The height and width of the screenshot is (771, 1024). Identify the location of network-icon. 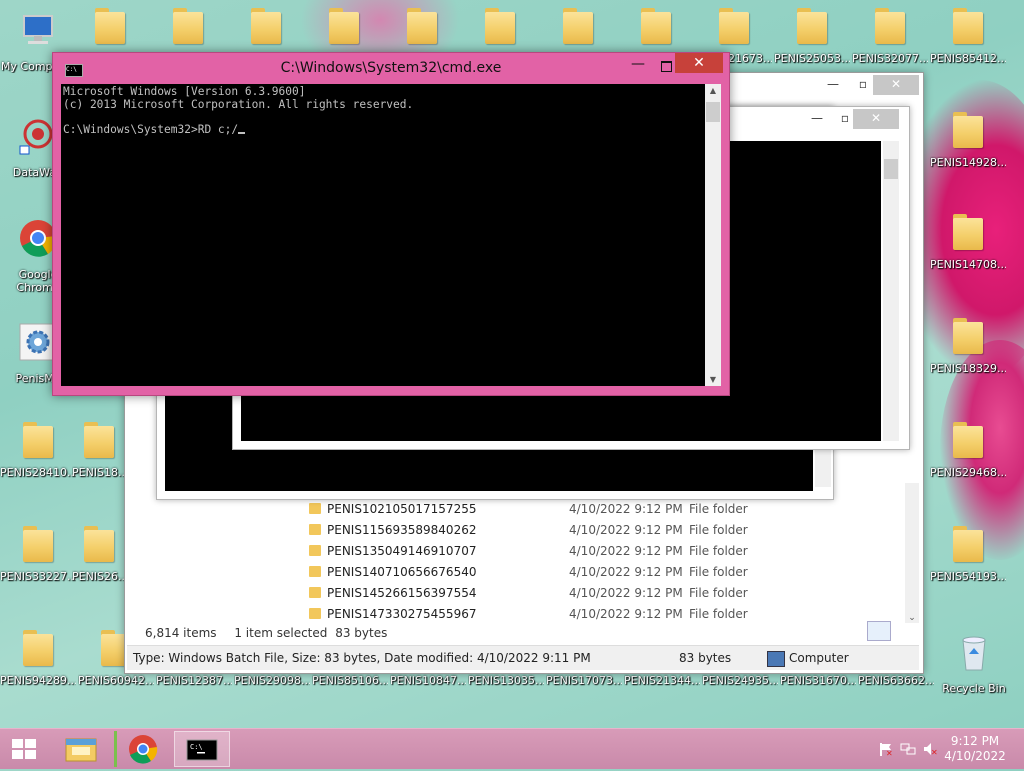
(908, 749).